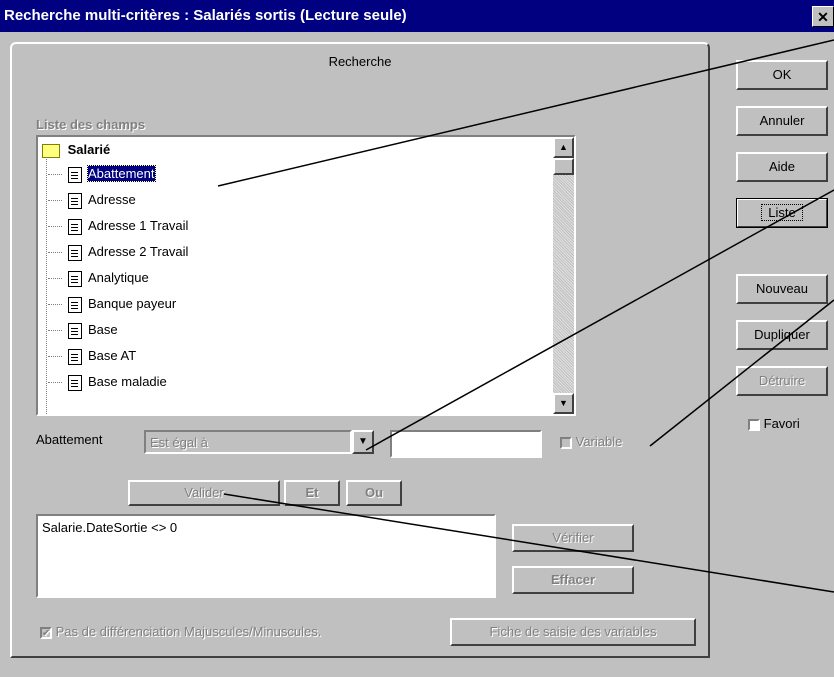  Describe the element at coordinates (782, 381) in the screenshot. I see `detruire-button: Détruire` at that location.